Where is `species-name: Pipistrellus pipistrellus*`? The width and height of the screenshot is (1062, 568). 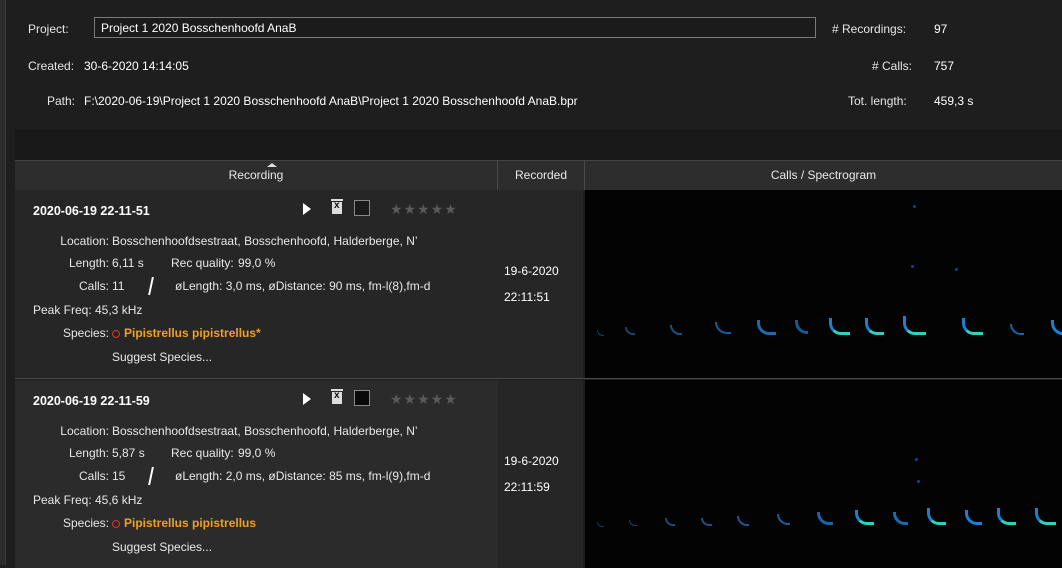
species-name: Pipistrellus pipistrellus* is located at coordinates (192, 333).